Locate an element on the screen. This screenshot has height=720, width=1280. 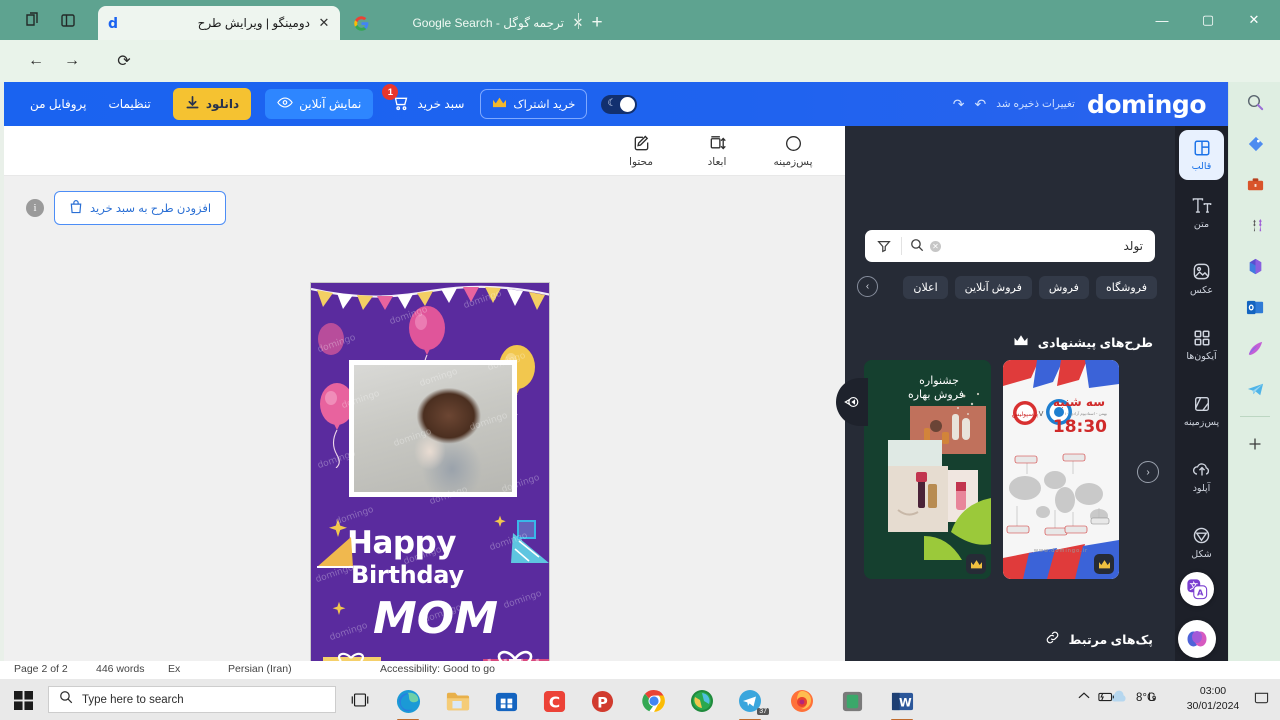
taskbar-search: Type here to search is located at coordinates (192, 699).